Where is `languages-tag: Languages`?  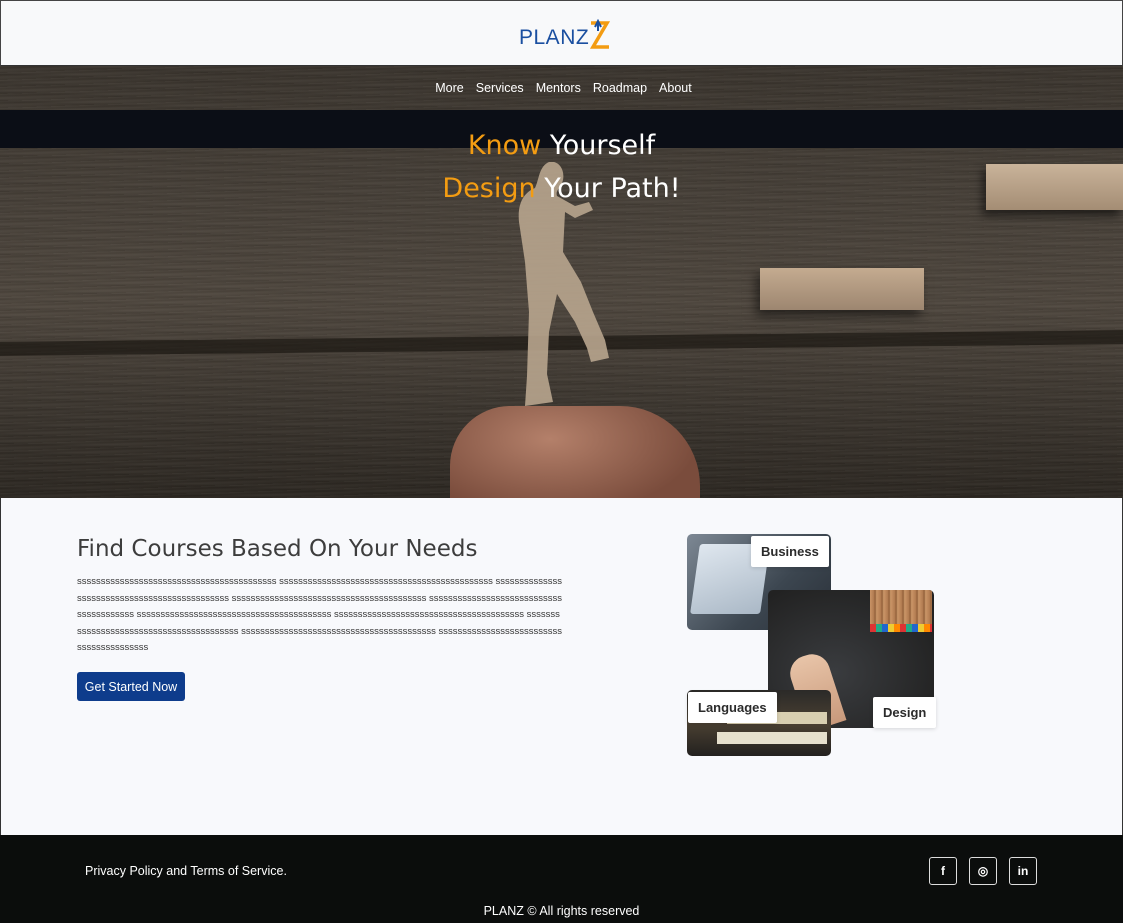
languages-tag: Languages is located at coordinates (732, 707).